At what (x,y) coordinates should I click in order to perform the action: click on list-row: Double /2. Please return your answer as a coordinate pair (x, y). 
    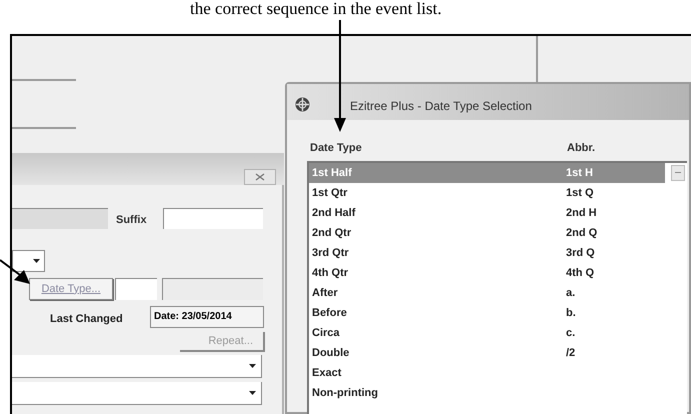
    Looking at the image, I should click on (487, 353).